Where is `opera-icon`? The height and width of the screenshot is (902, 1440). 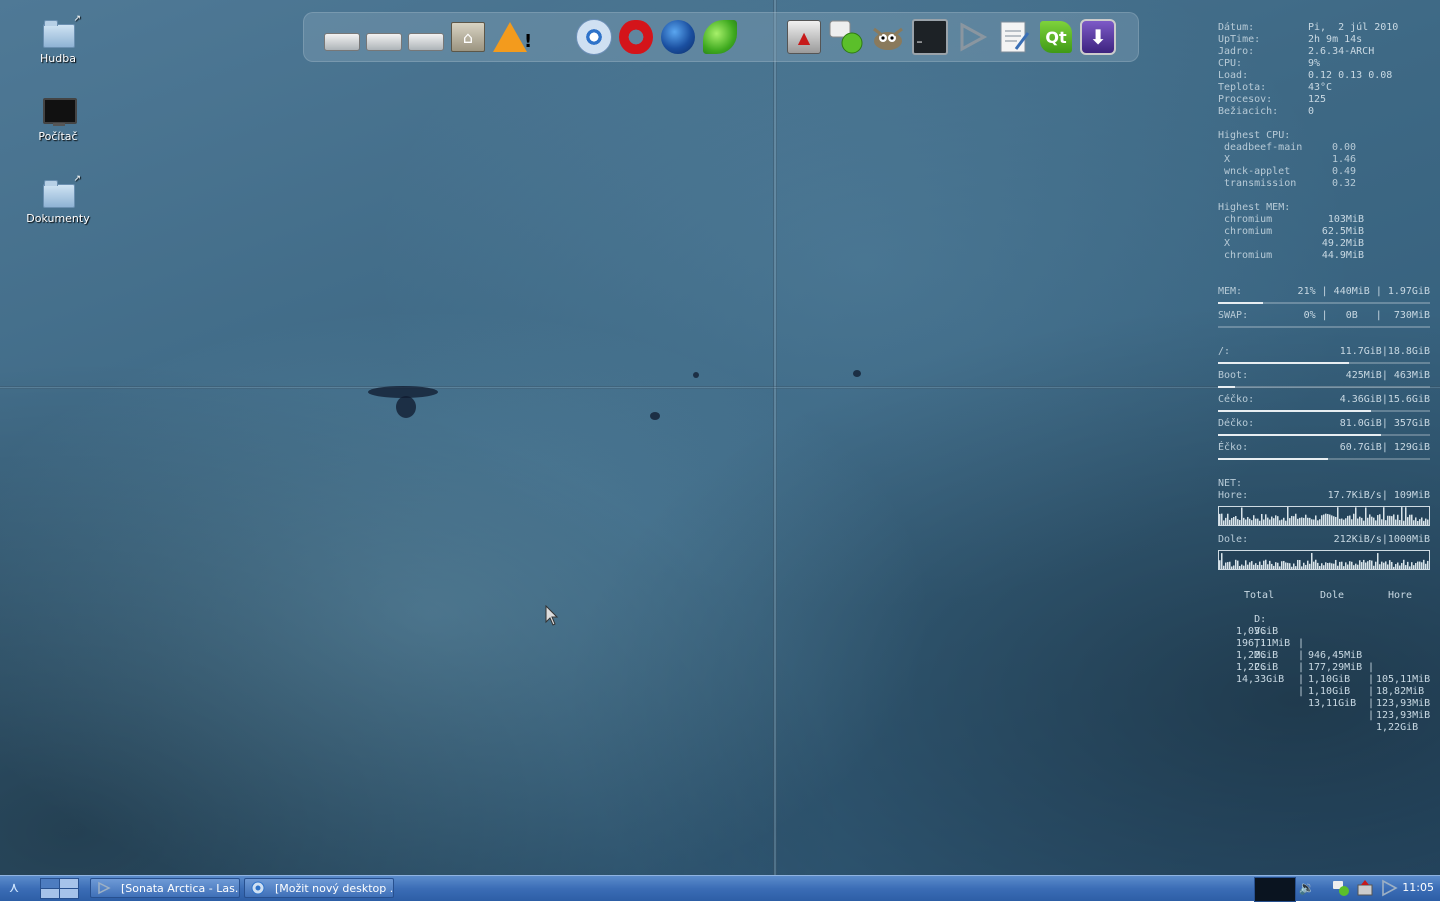 opera-icon is located at coordinates (636, 37).